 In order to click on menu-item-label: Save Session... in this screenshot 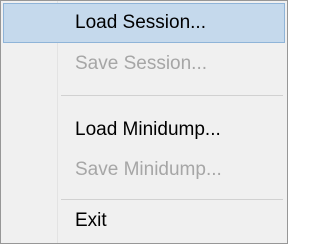, I will do `click(141, 63)`.